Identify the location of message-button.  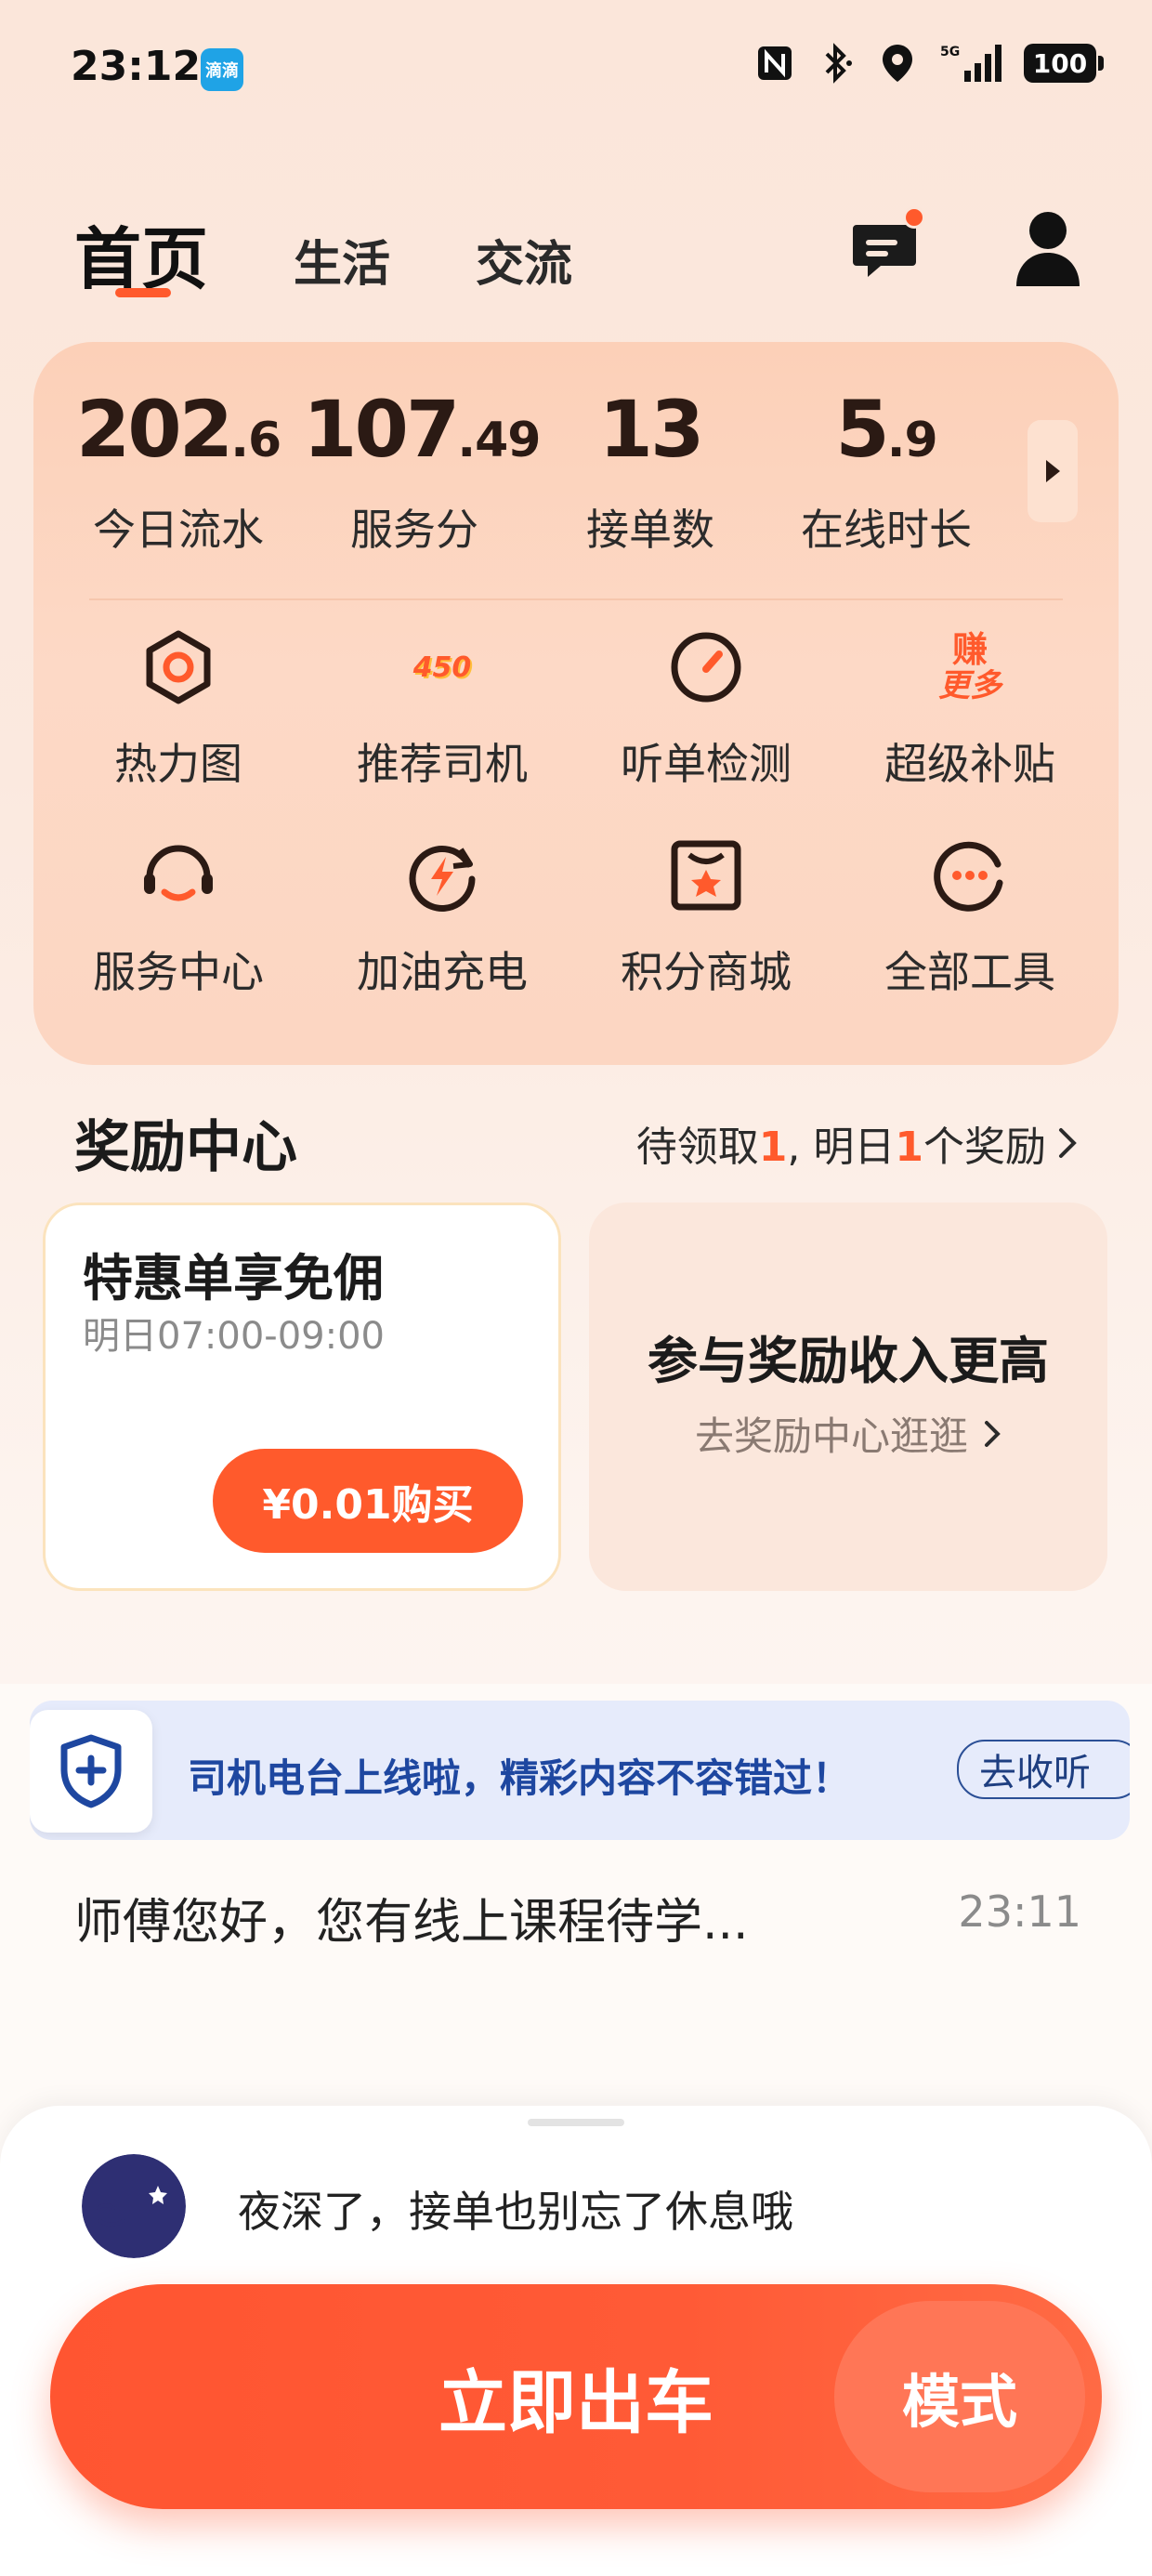
(887, 245).